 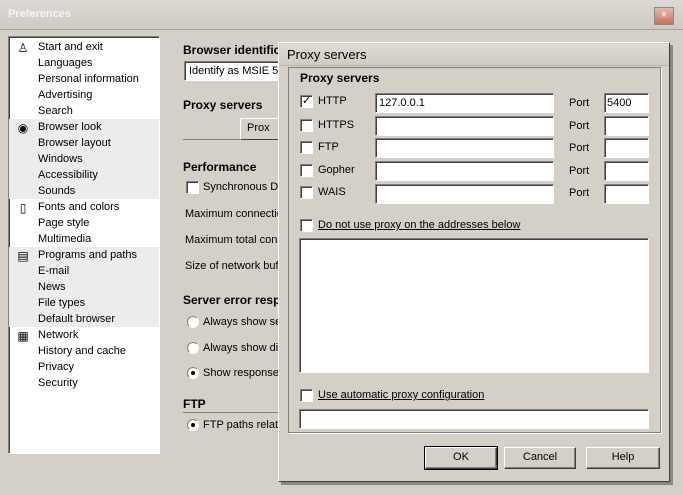 What do you see at coordinates (84, 319) in the screenshot?
I see `sidebar-item-default-browser: Default browser` at bounding box center [84, 319].